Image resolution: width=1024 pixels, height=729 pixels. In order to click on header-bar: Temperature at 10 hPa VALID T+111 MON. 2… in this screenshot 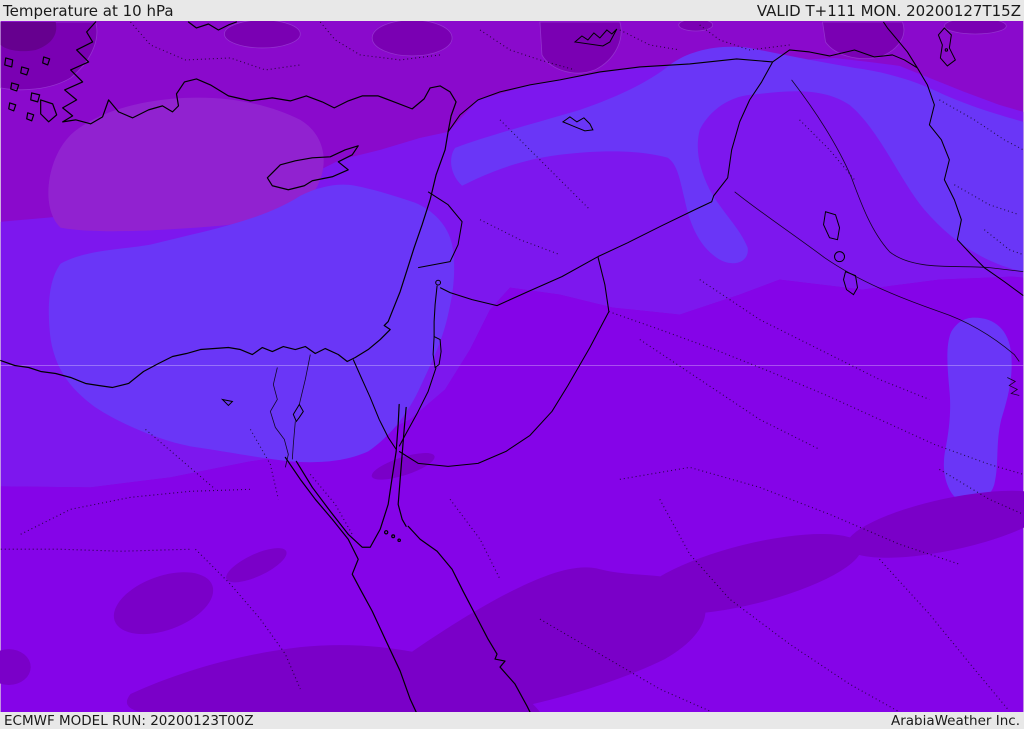, I will do `click(512, 10)`.